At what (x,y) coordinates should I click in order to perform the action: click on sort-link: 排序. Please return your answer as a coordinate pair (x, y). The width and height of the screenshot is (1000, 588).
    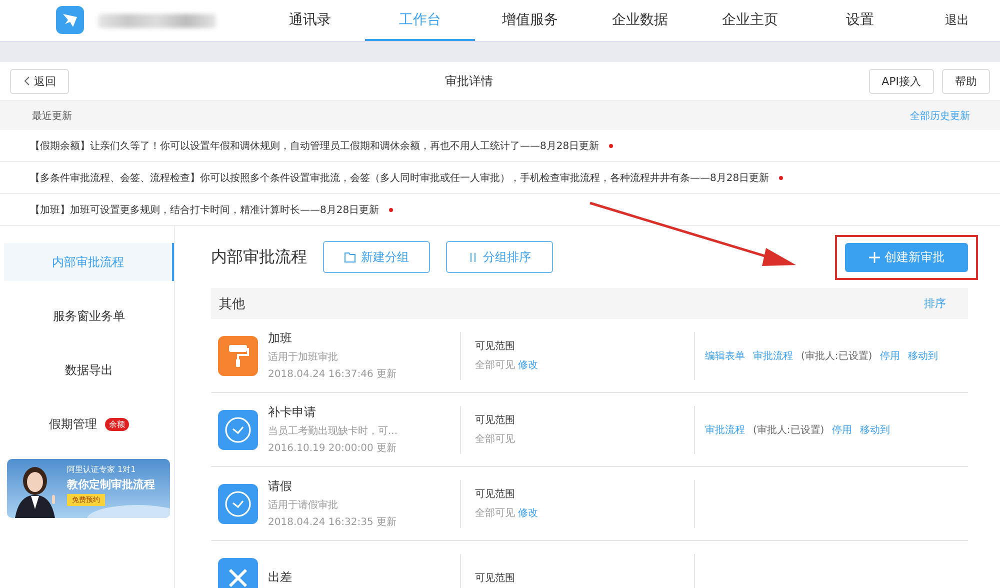
    Looking at the image, I should click on (935, 303).